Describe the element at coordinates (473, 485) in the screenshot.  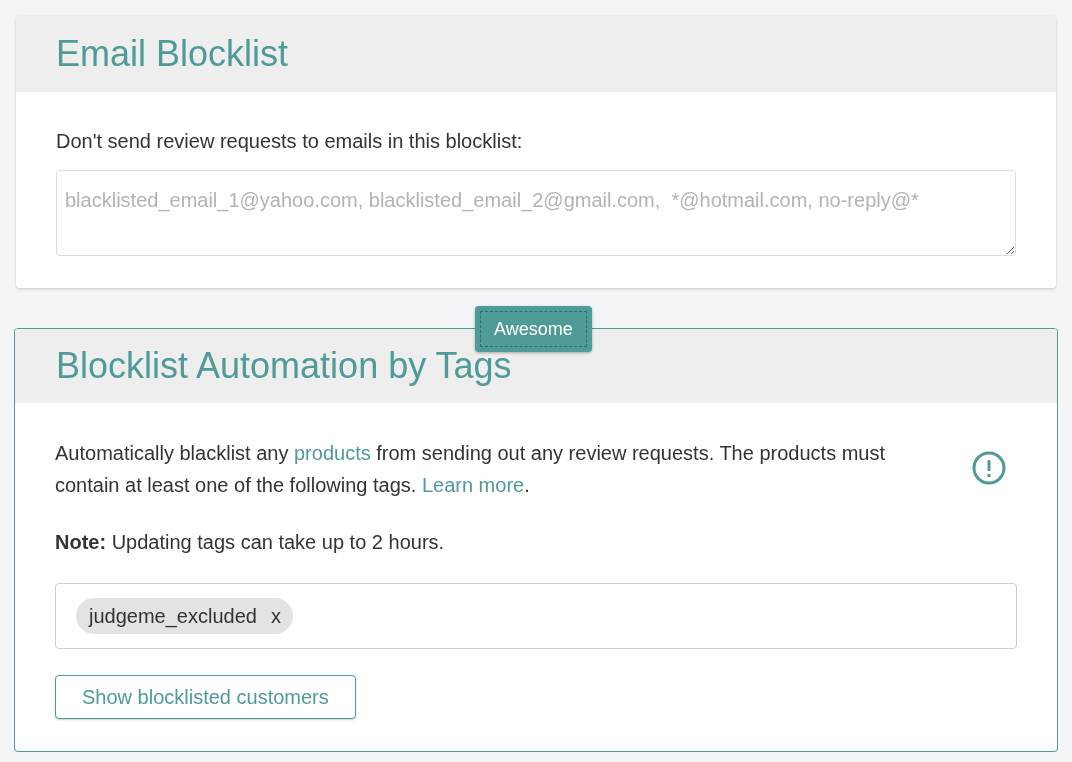
I see `link: Learn more` at that location.